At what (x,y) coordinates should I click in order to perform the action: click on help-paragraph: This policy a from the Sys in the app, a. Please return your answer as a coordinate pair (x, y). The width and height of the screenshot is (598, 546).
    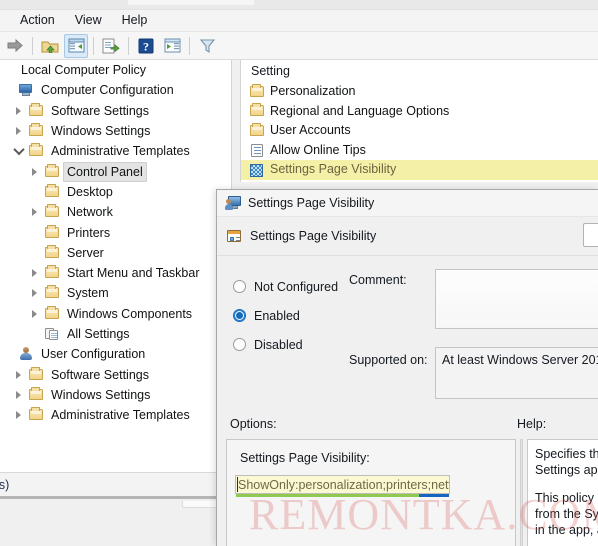
    Looking at the image, I should click on (566, 514).